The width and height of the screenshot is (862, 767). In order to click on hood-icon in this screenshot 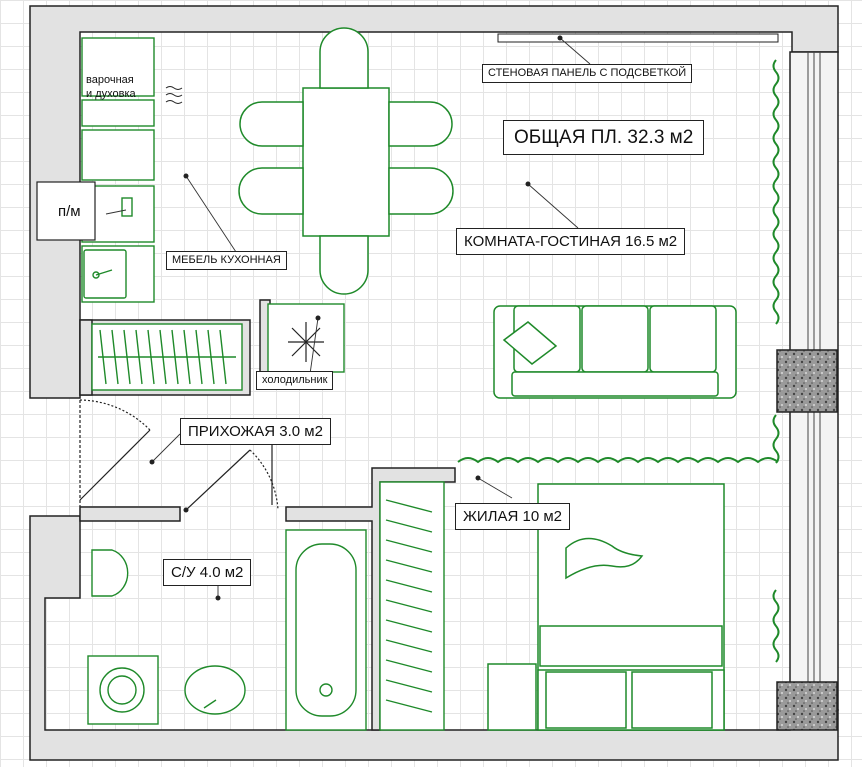, I will do `click(174, 95)`.